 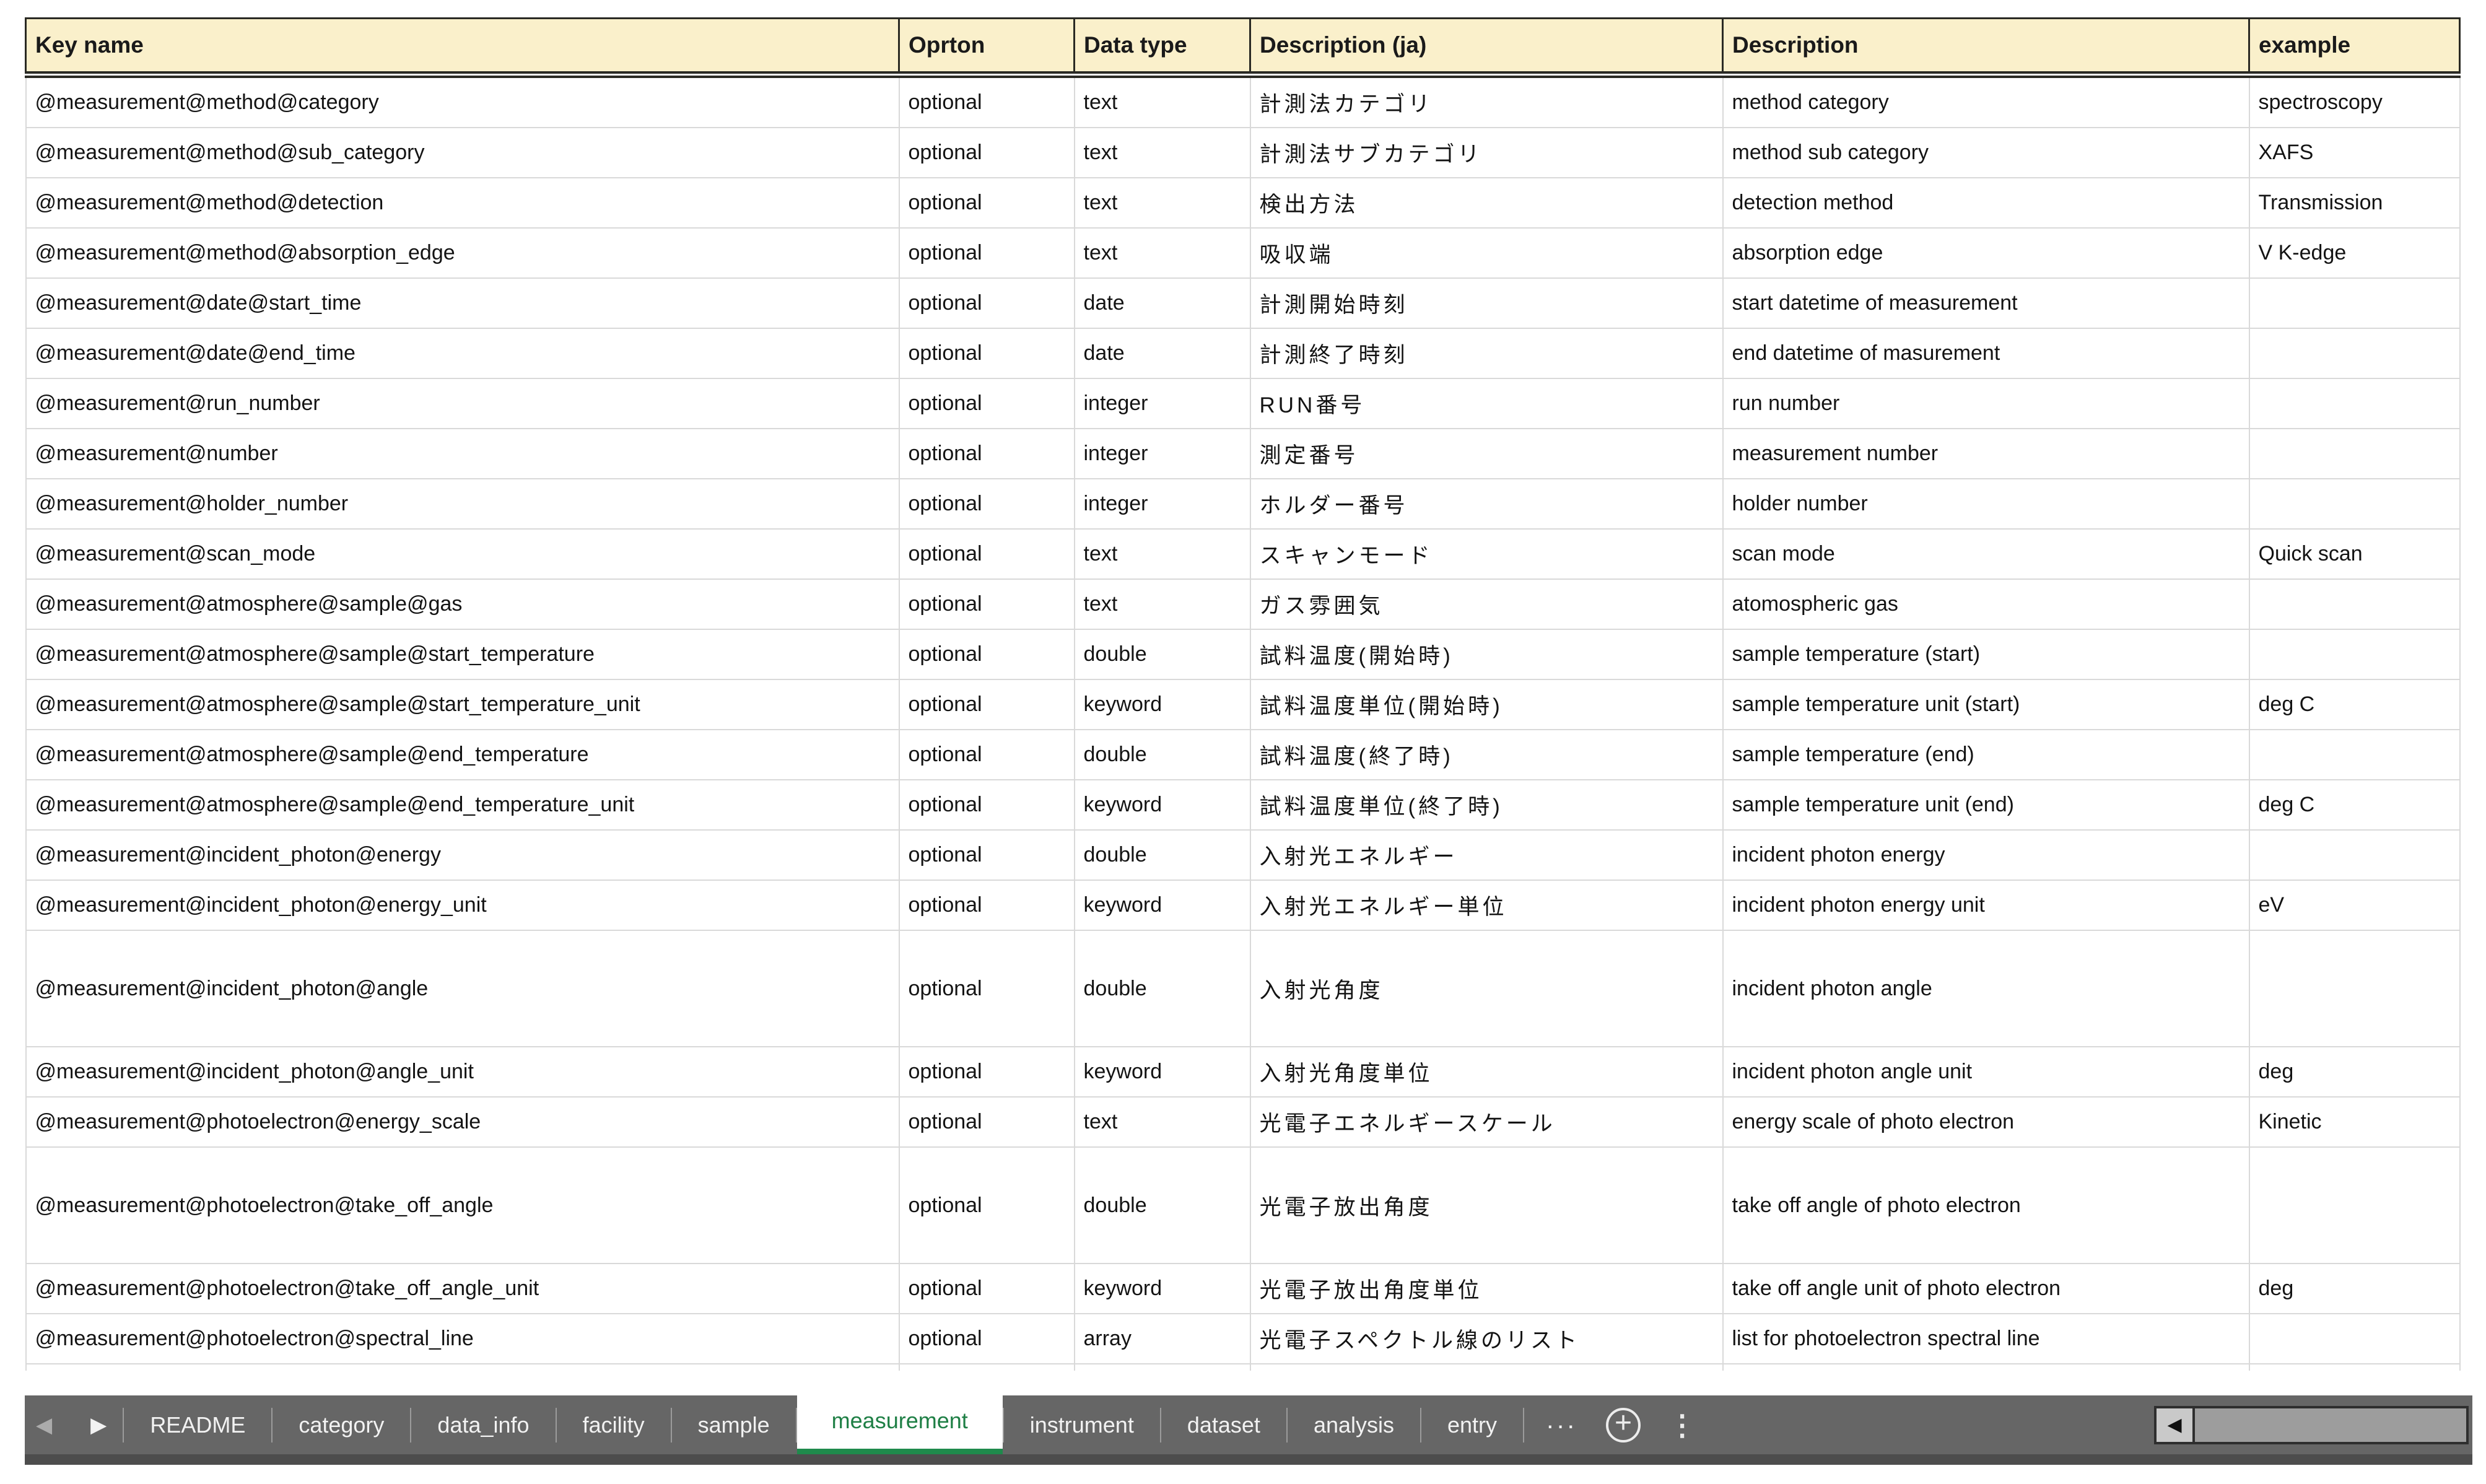 I want to click on cell-description-ja: 試料温度単位(終了時), so click(x=1486, y=805).